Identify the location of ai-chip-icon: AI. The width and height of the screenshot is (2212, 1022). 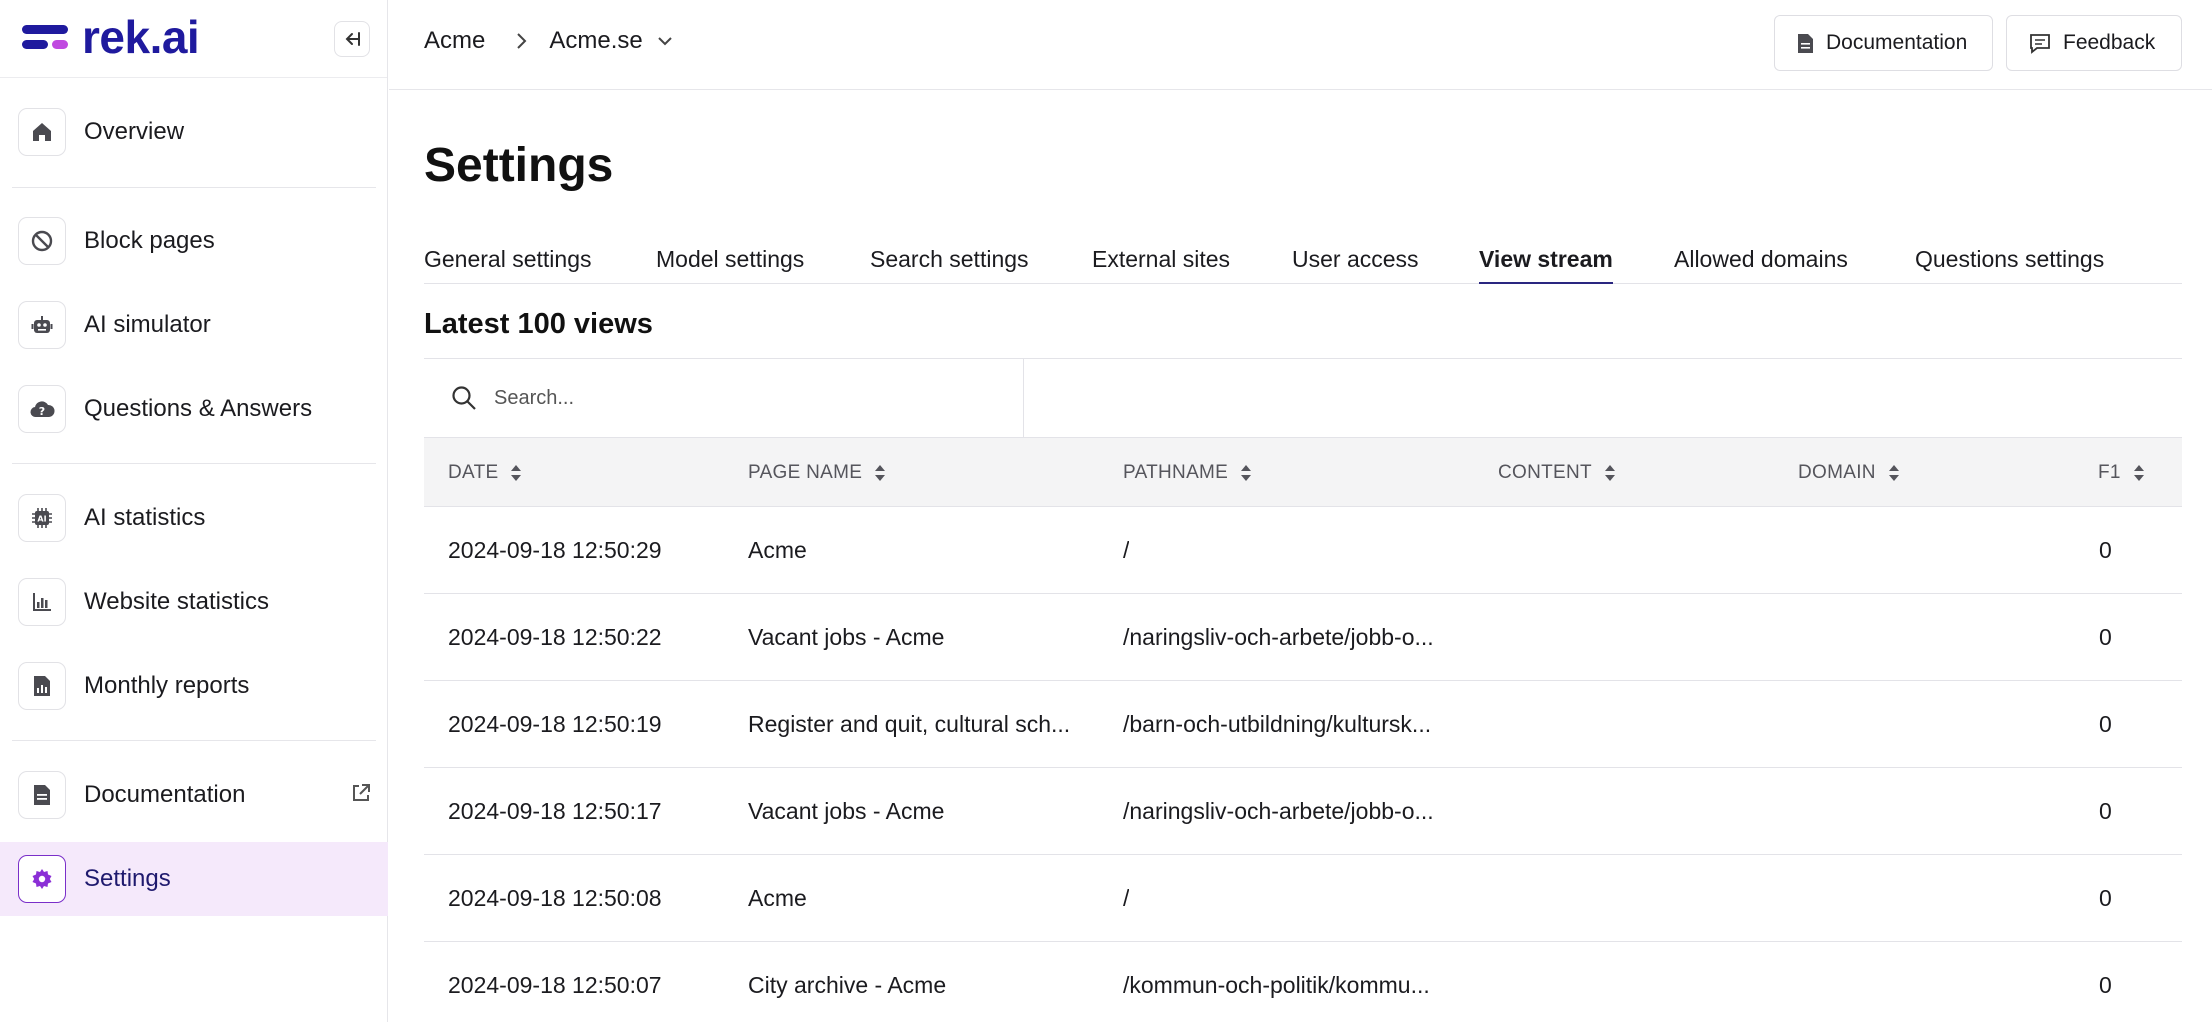
(42, 518).